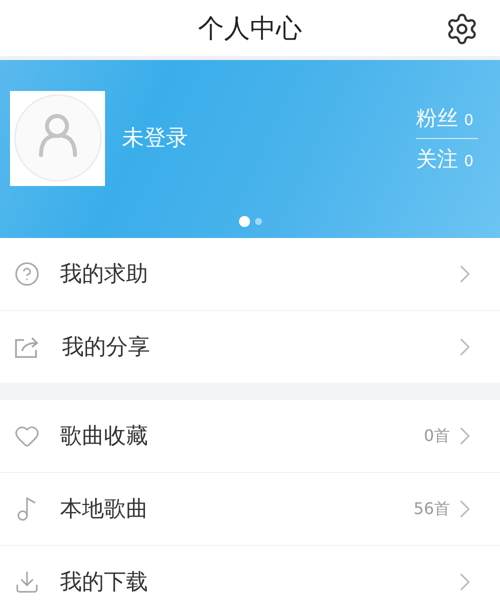  What do you see at coordinates (27, 582) in the screenshot?
I see `download-icon` at bounding box center [27, 582].